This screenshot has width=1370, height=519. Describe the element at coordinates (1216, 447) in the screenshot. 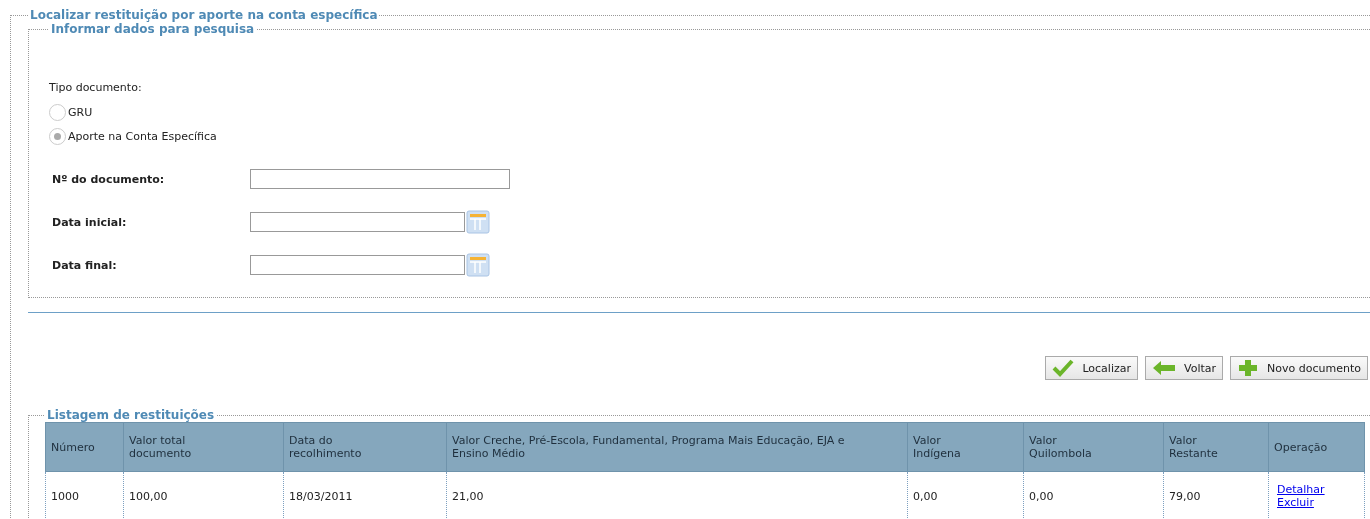

I see `column-header: Valor Restante` at that location.